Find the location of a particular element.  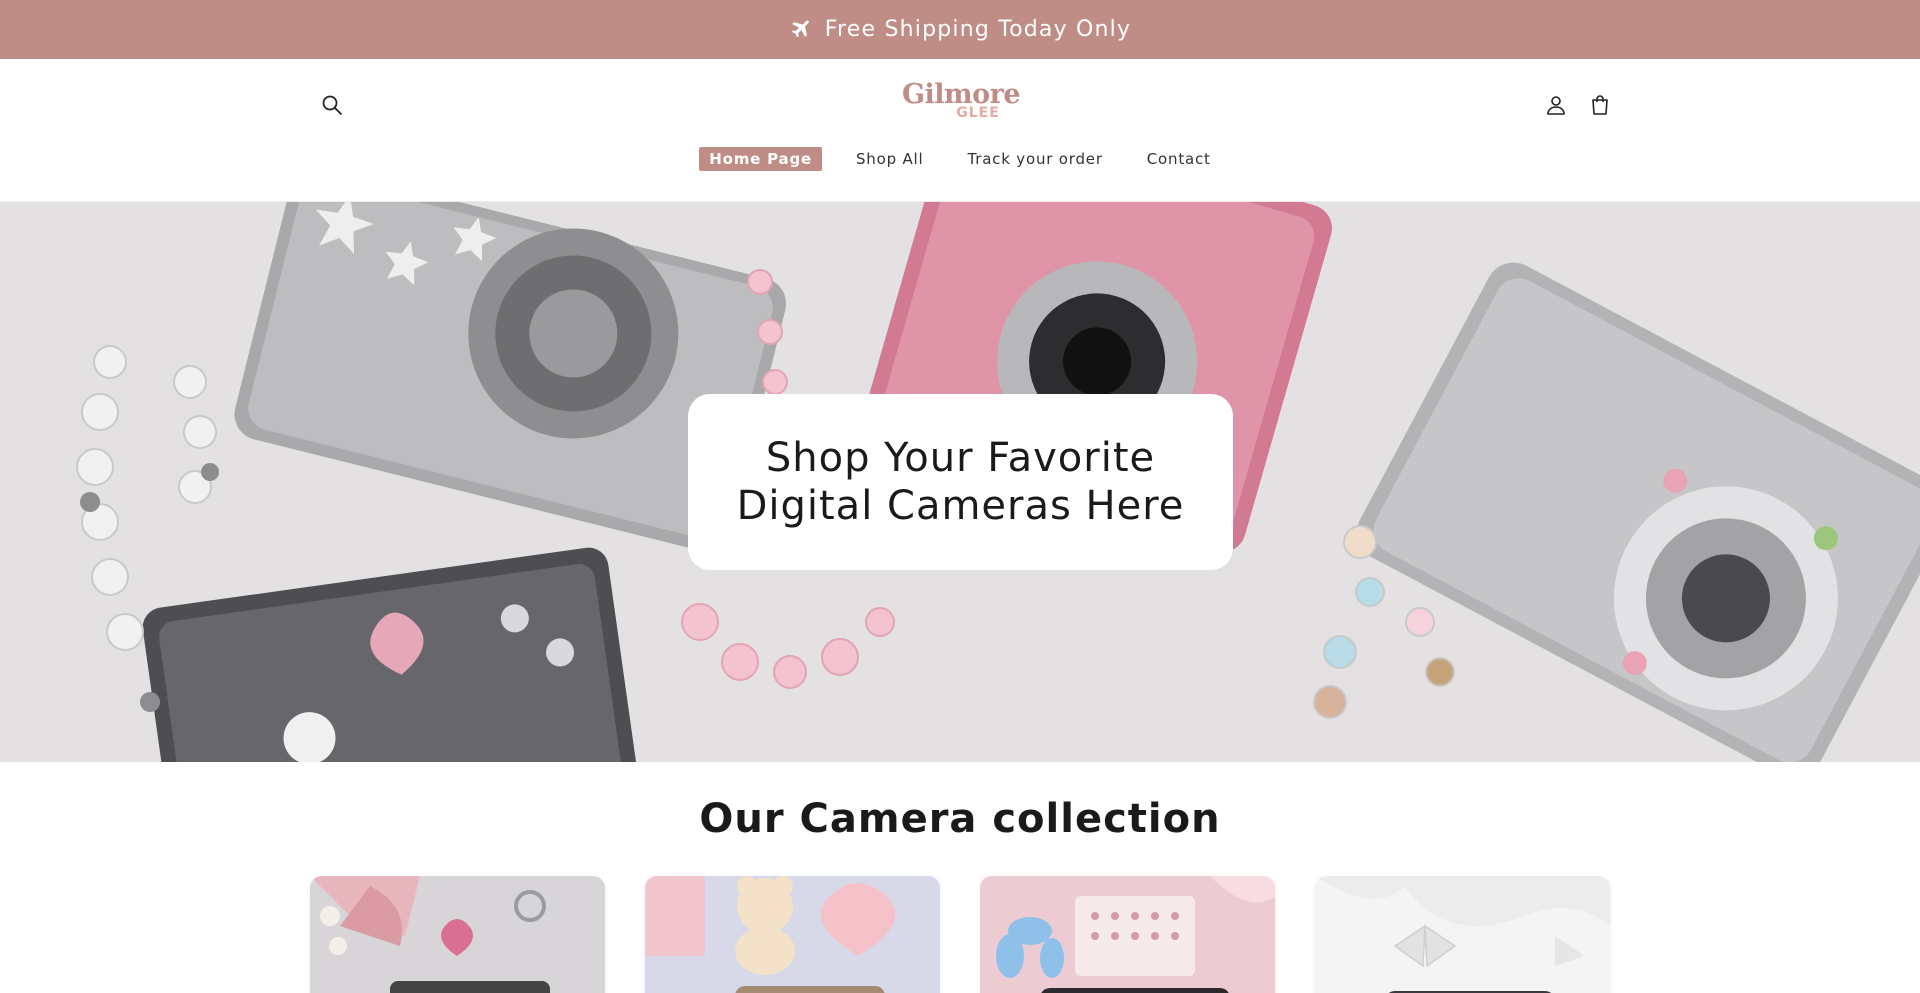

hero-text-card: Shop Your Favorite Digital Cameras Here is located at coordinates (960, 482).